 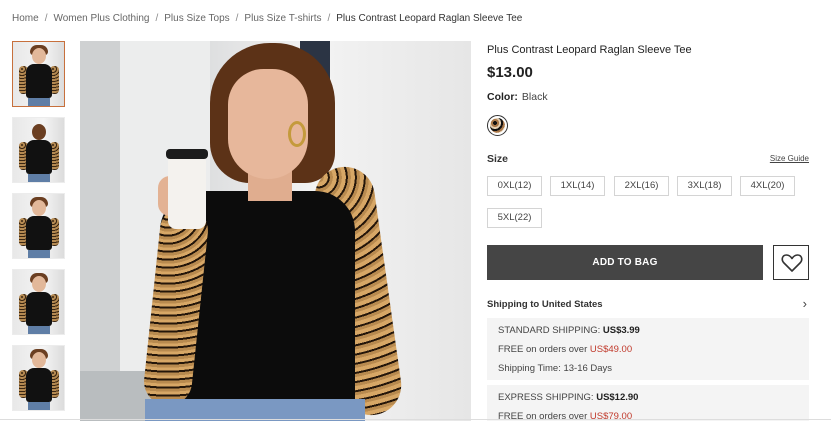 I want to click on express-shipping-line: EXPRESS SHIPPING: US$12.90, so click(x=648, y=400).